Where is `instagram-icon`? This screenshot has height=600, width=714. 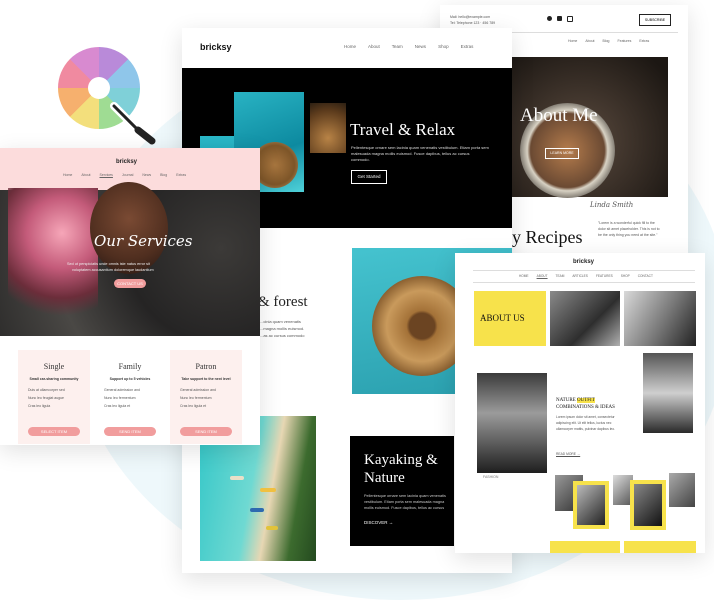 instagram-icon is located at coordinates (570, 19).